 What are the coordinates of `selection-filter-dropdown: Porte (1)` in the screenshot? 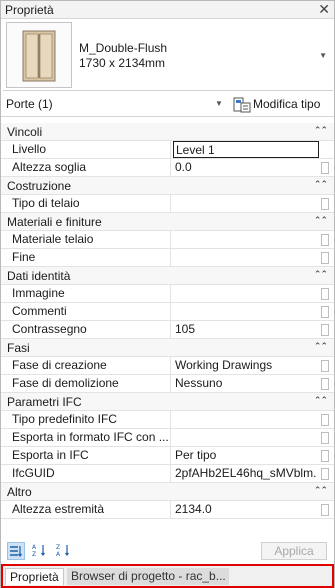 It's located at (29, 104).